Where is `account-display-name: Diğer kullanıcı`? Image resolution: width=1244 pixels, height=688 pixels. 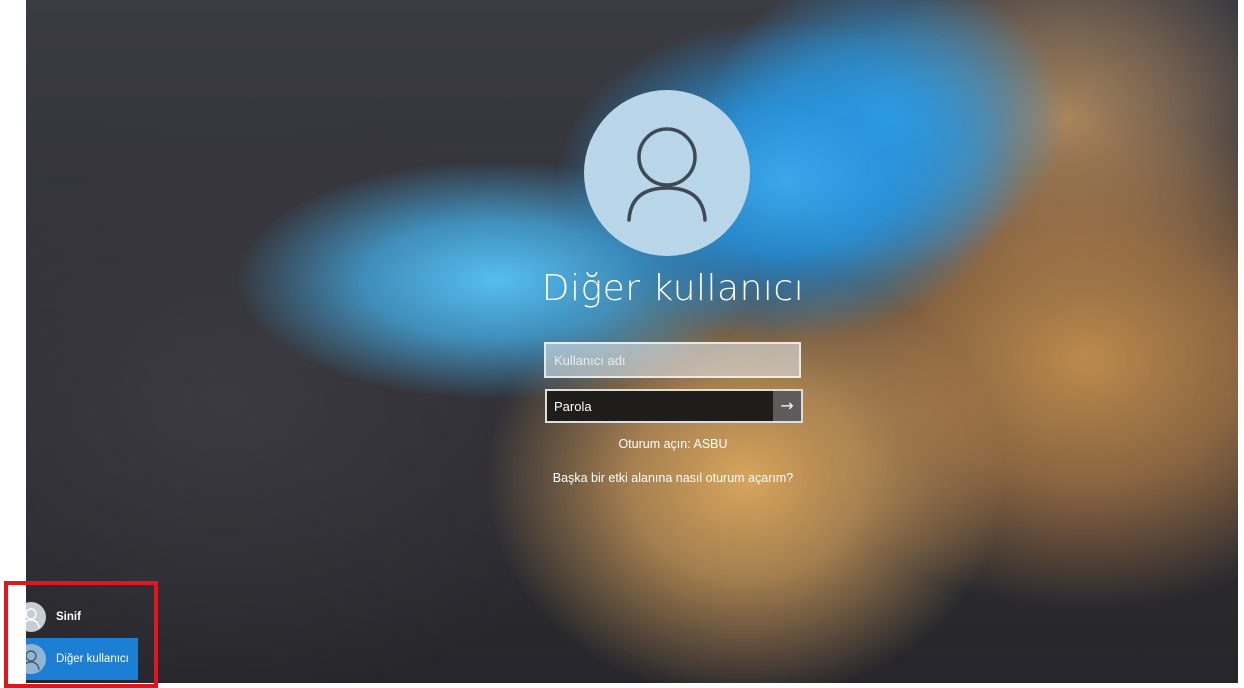
account-display-name: Diğer kullanıcı is located at coordinates (673, 288).